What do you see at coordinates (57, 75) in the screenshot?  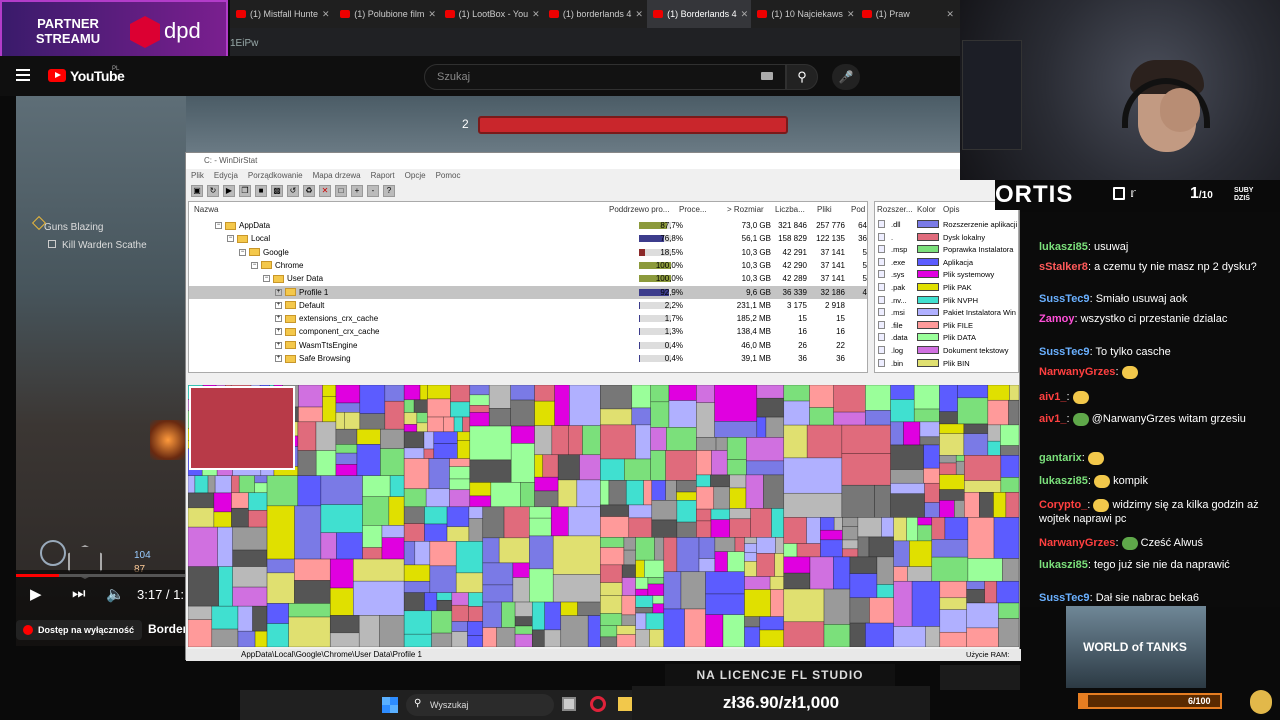 I see `youtube-play-logo-icon` at bounding box center [57, 75].